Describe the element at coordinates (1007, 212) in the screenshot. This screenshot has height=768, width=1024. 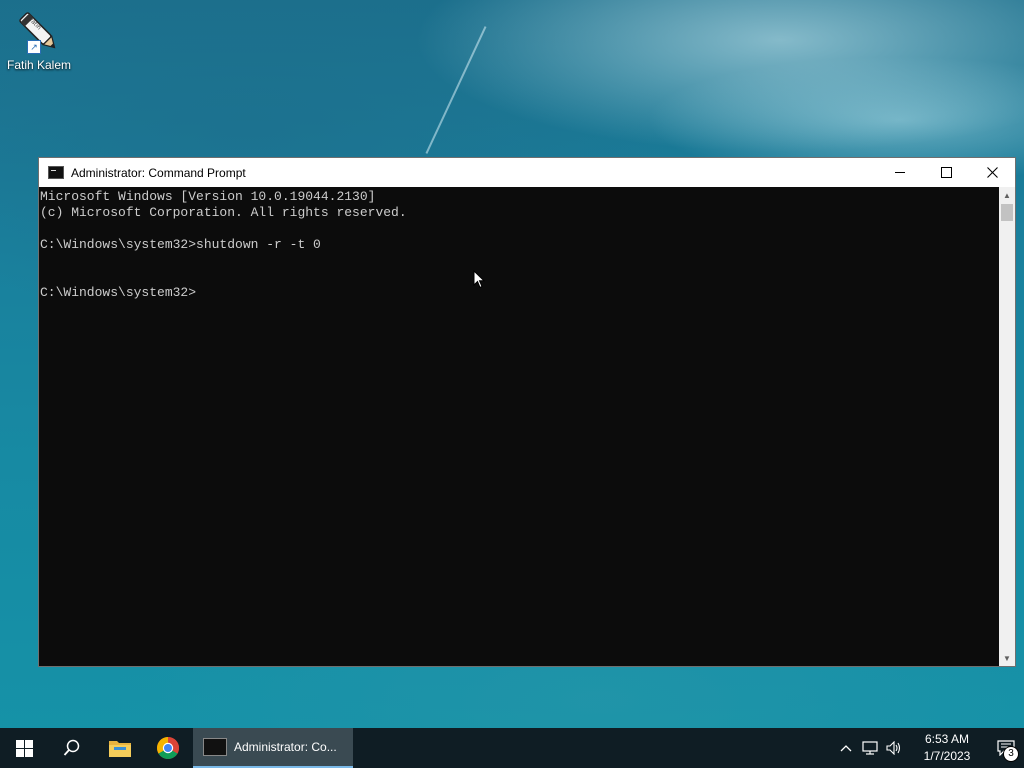
I see `scroll-thumb` at that location.